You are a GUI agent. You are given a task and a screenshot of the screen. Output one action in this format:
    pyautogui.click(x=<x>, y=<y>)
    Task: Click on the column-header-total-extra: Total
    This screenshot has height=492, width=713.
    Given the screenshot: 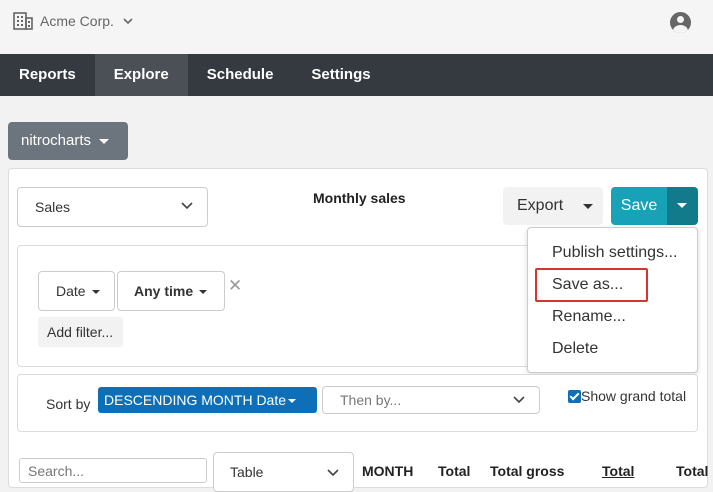 What is the action you would take?
    pyautogui.click(x=692, y=471)
    